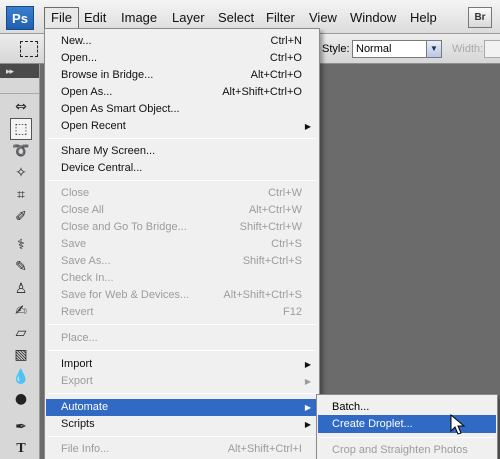 The height and width of the screenshot is (459, 500). What do you see at coordinates (75, 193) in the screenshot?
I see `menu-item-label: Close` at bounding box center [75, 193].